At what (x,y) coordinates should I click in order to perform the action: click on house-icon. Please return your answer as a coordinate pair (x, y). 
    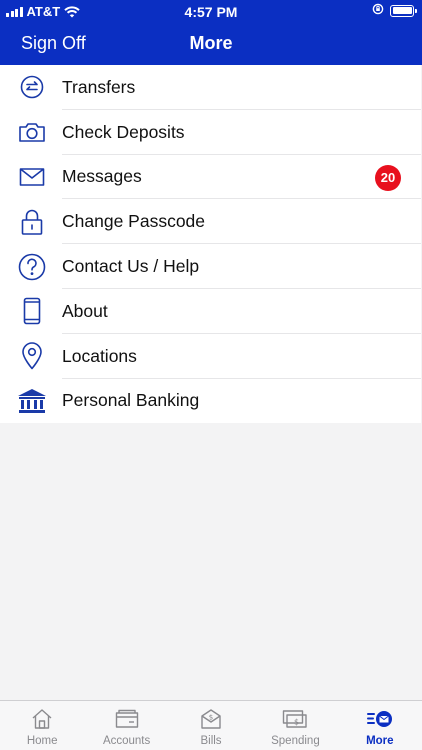
    Looking at the image, I should click on (42, 719).